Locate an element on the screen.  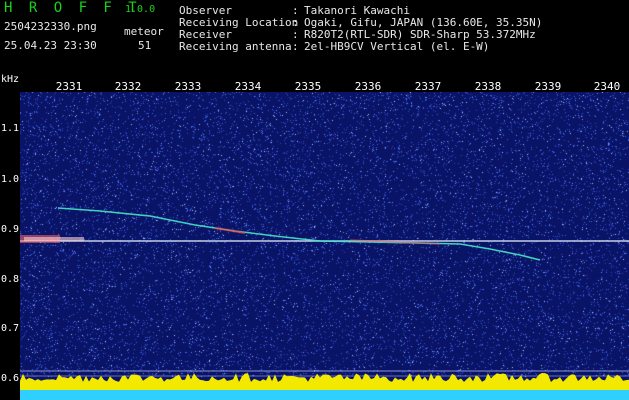
frequency-tick-label: 0.9 is located at coordinates (10, 229).